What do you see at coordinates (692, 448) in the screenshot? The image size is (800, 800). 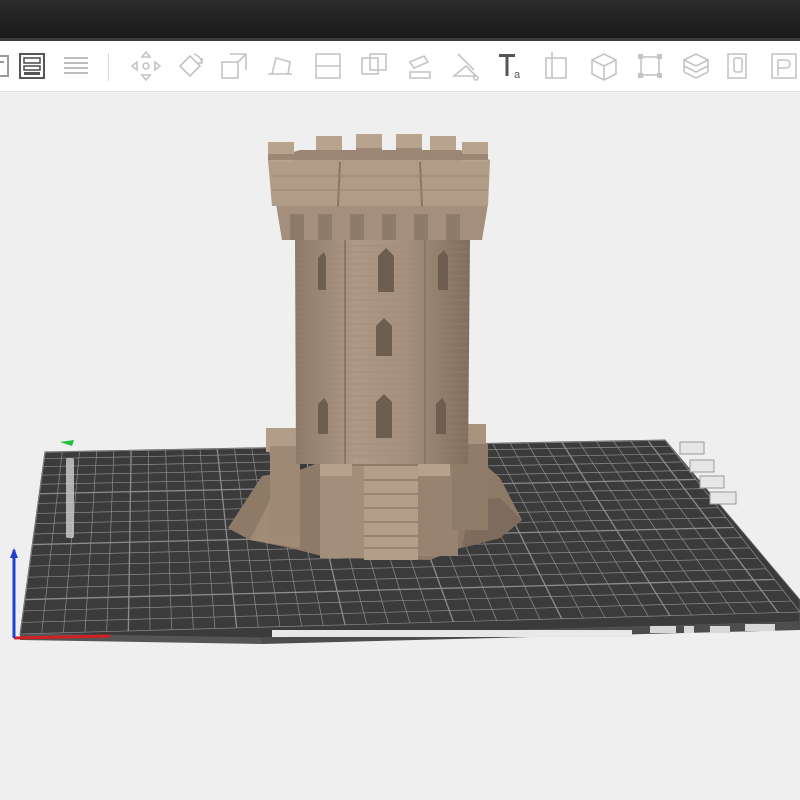 I see `view-top-icon` at bounding box center [692, 448].